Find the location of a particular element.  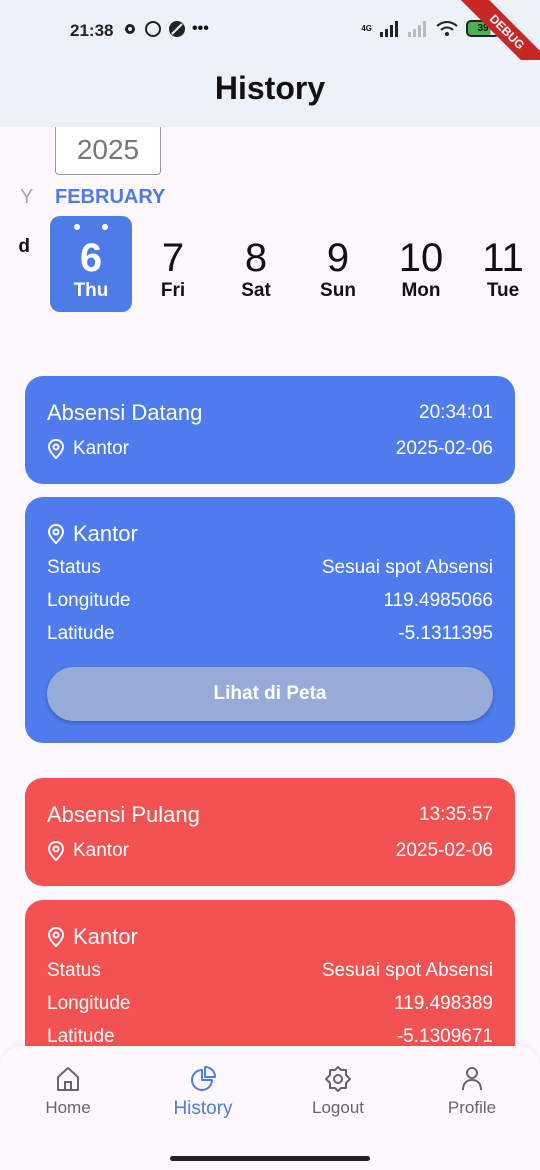

nav-history: History is located at coordinates (203, 1092).